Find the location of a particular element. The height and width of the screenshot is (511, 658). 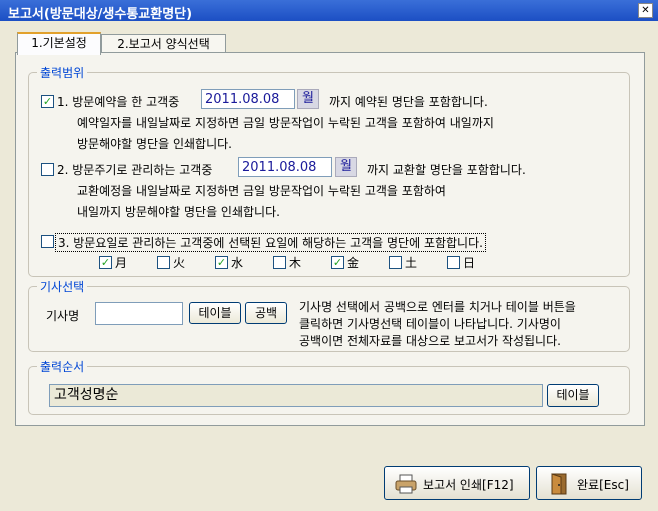

weekday-mon-checkbox: ✓ is located at coordinates (105, 262).